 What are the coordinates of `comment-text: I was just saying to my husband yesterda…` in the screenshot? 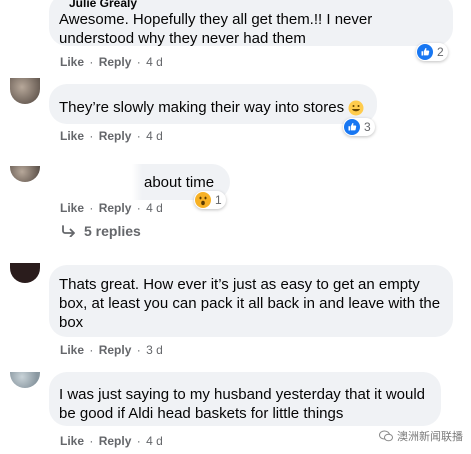 It's located at (242, 394).